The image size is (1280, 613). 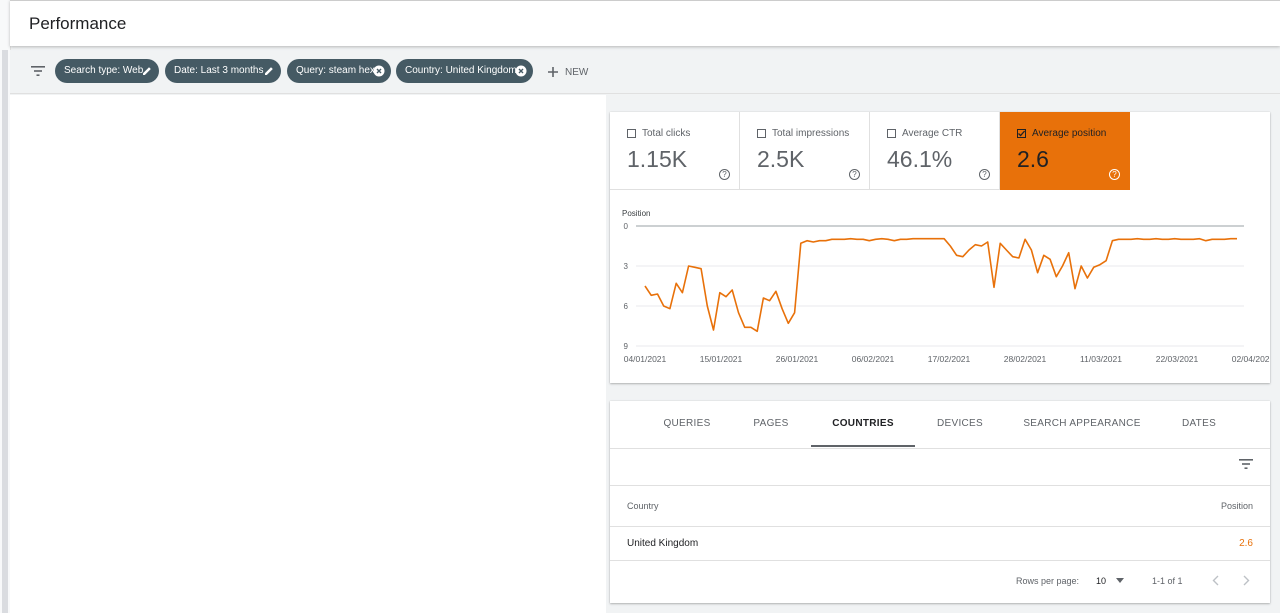 I want to click on x-tick-label: 22/03/2021, so click(x=1177, y=359).